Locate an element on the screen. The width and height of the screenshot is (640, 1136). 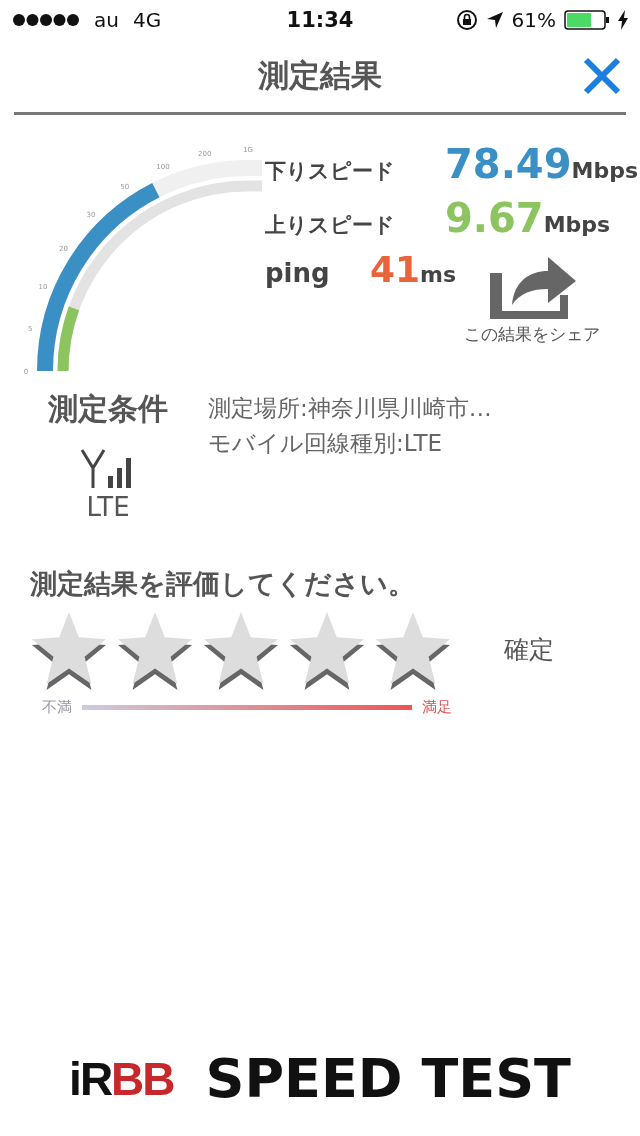
conditions-title: 測定条件 is located at coordinates (108, 409).